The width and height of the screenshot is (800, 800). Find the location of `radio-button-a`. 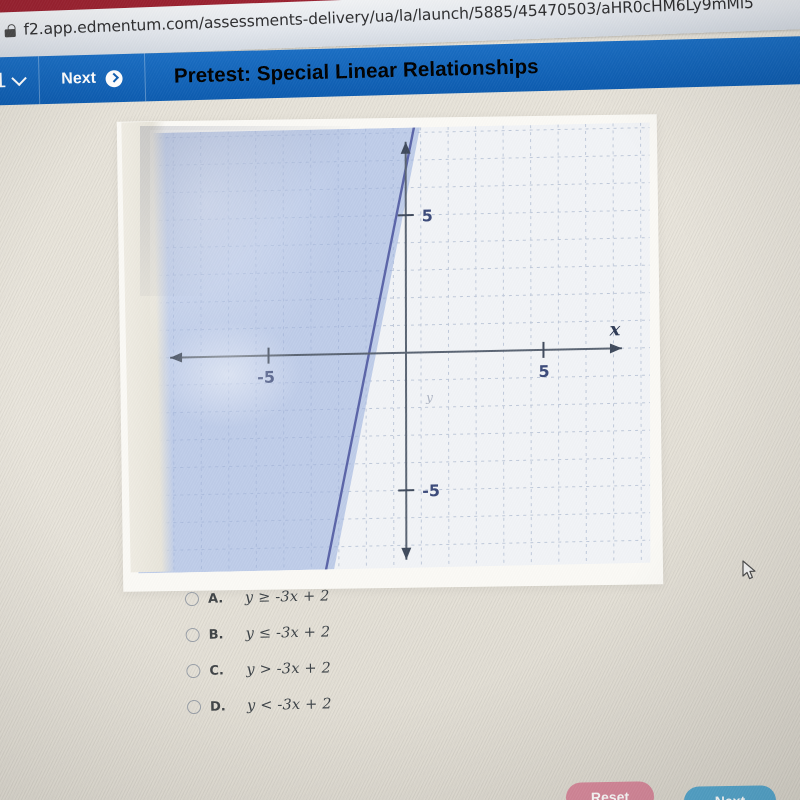

radio-button-a is located at coordinates (192, 599).